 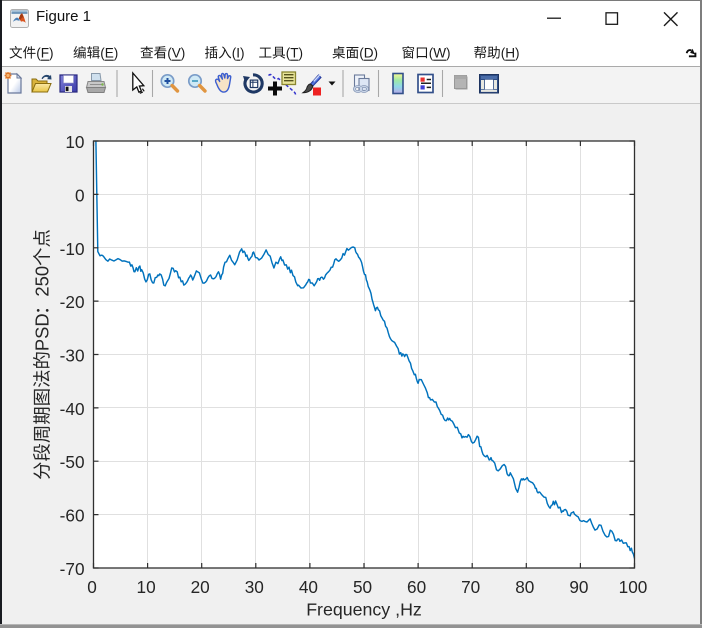 What do you see at coordinates (72, 462) in the screenshot?
I see `svg-text: -50` at bounding box center [72, 462].